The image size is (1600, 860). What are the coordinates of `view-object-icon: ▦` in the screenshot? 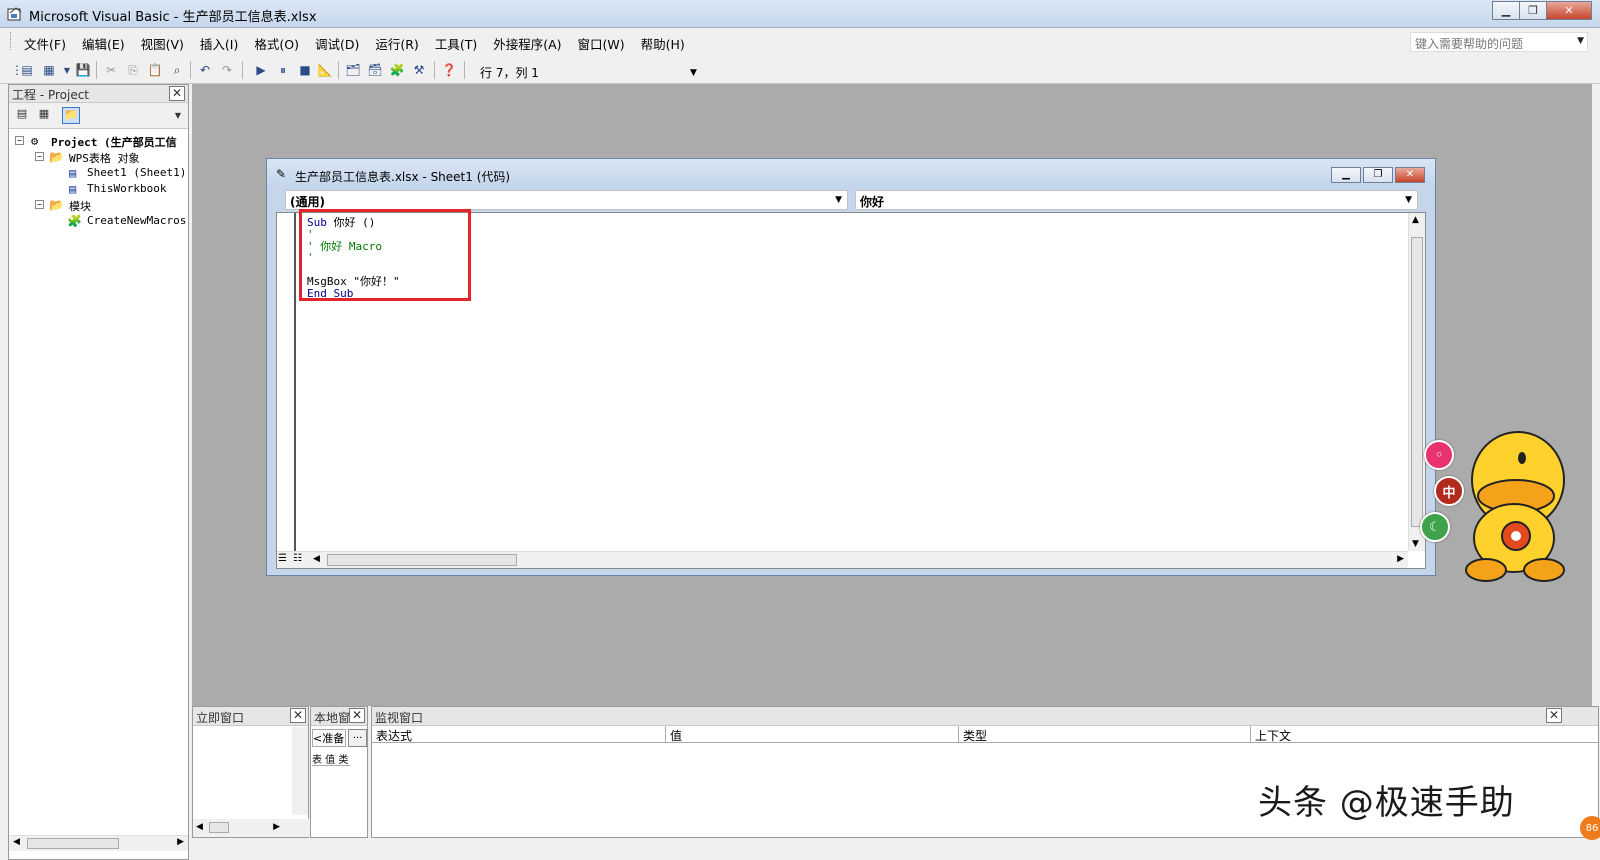 It's located at (44, 115).